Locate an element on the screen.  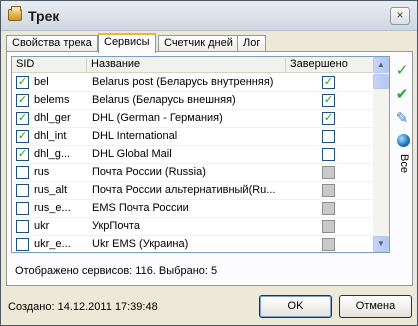
cell-sid: ukr is located at coordinates (42, 226).